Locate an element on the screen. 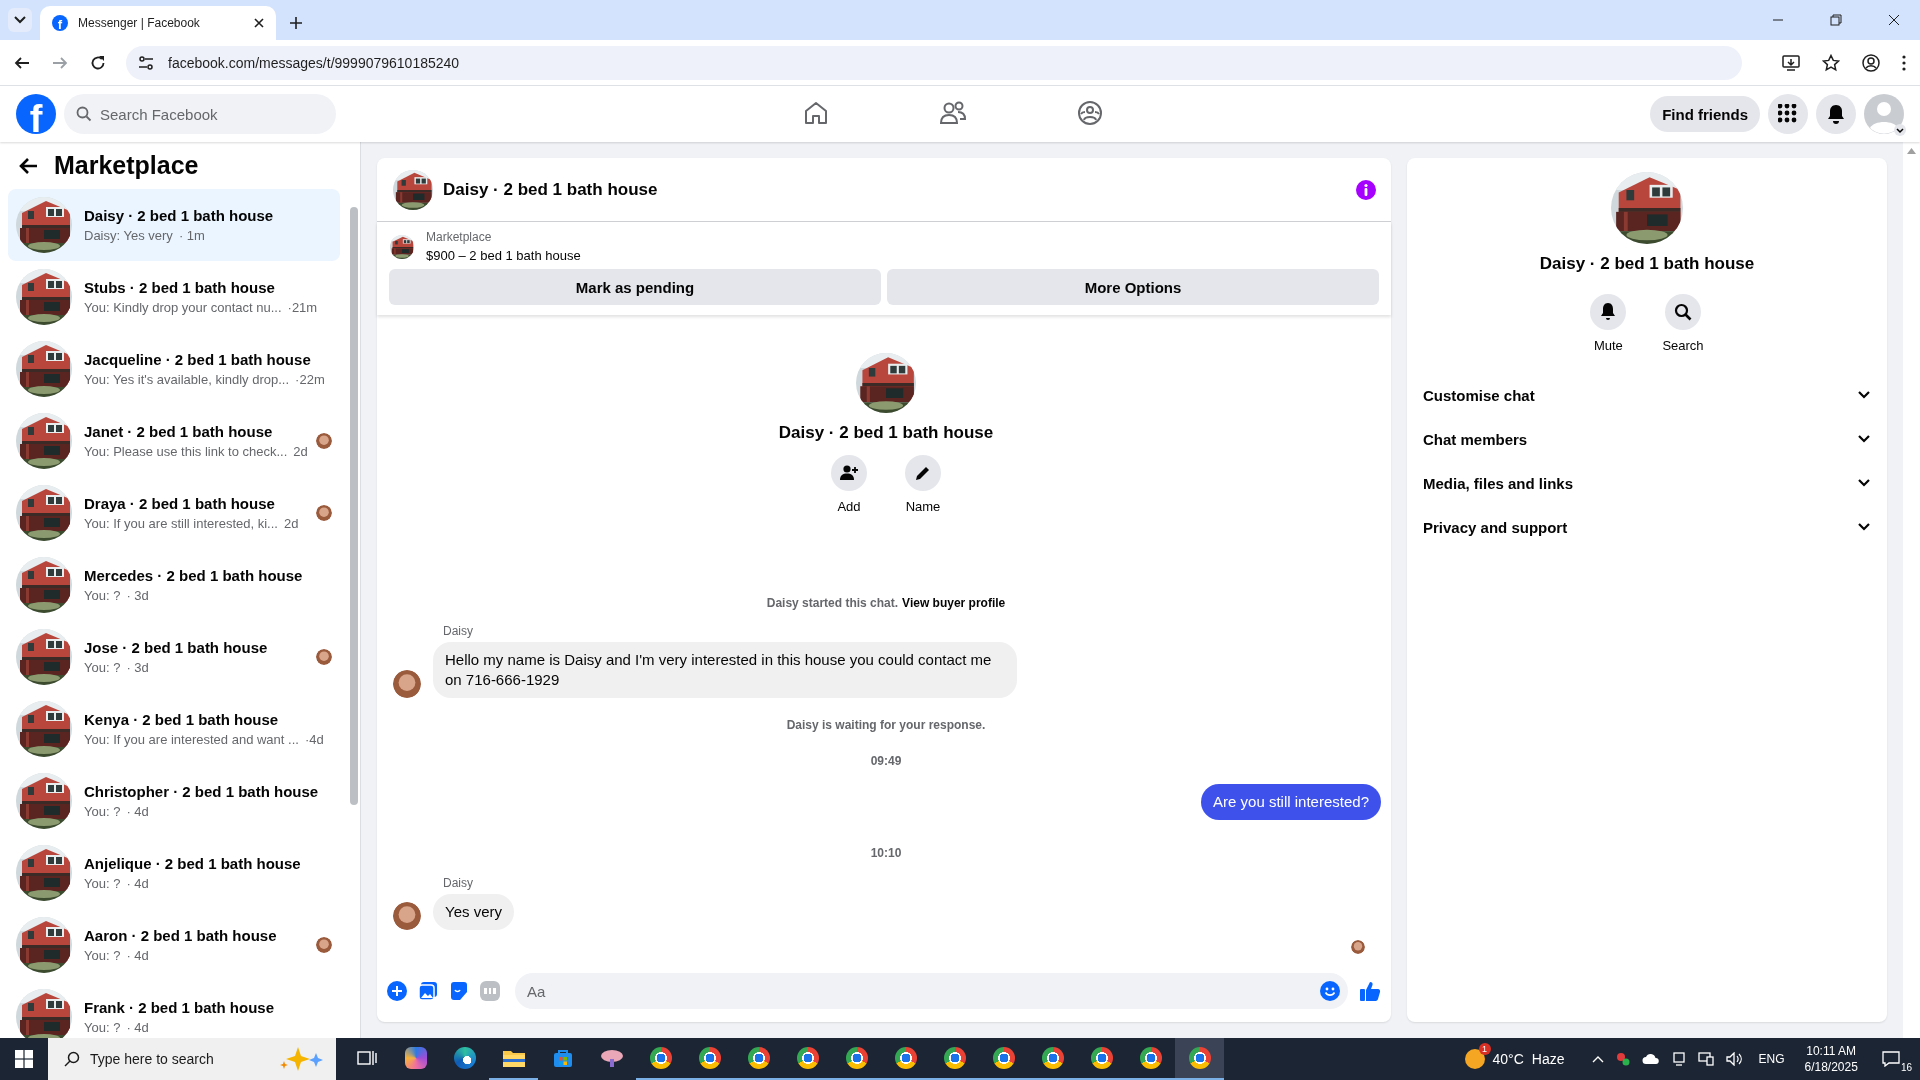 The image size is (1920, 1080). thumbs-up-icon is located at coordinates (1370, 991).